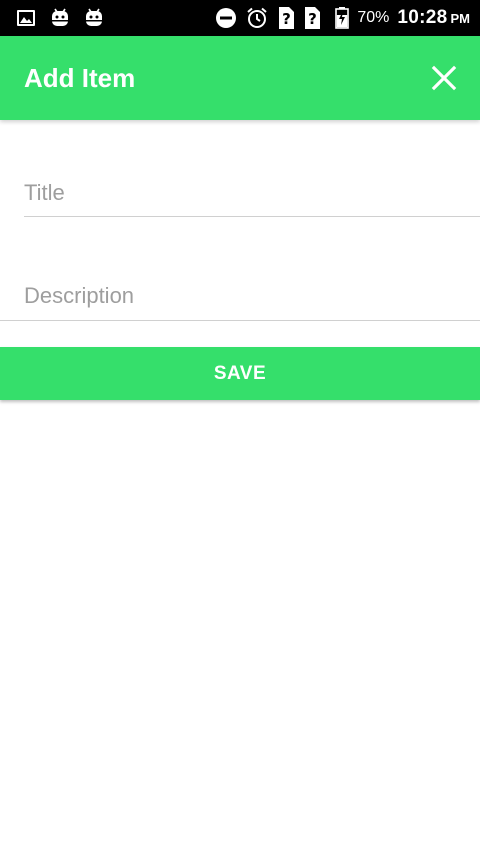 The image size is (480, 854). I want to click on close-button, so click(444, 78).